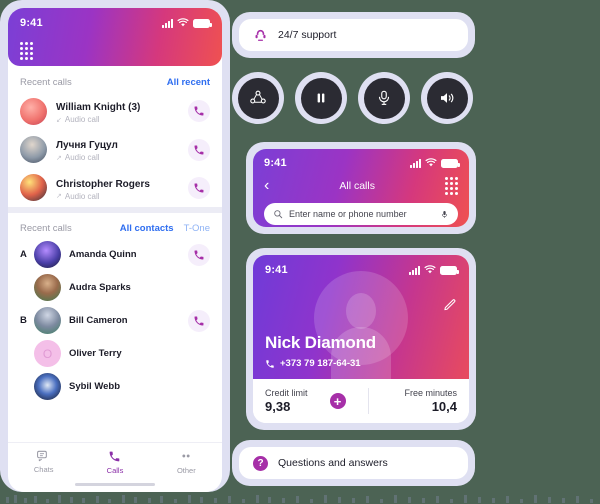  What do you see at coordinates (307, 35) in the screenshot?
I see `support-bar-label: 24/7 support` at bounding box center [307, 35].